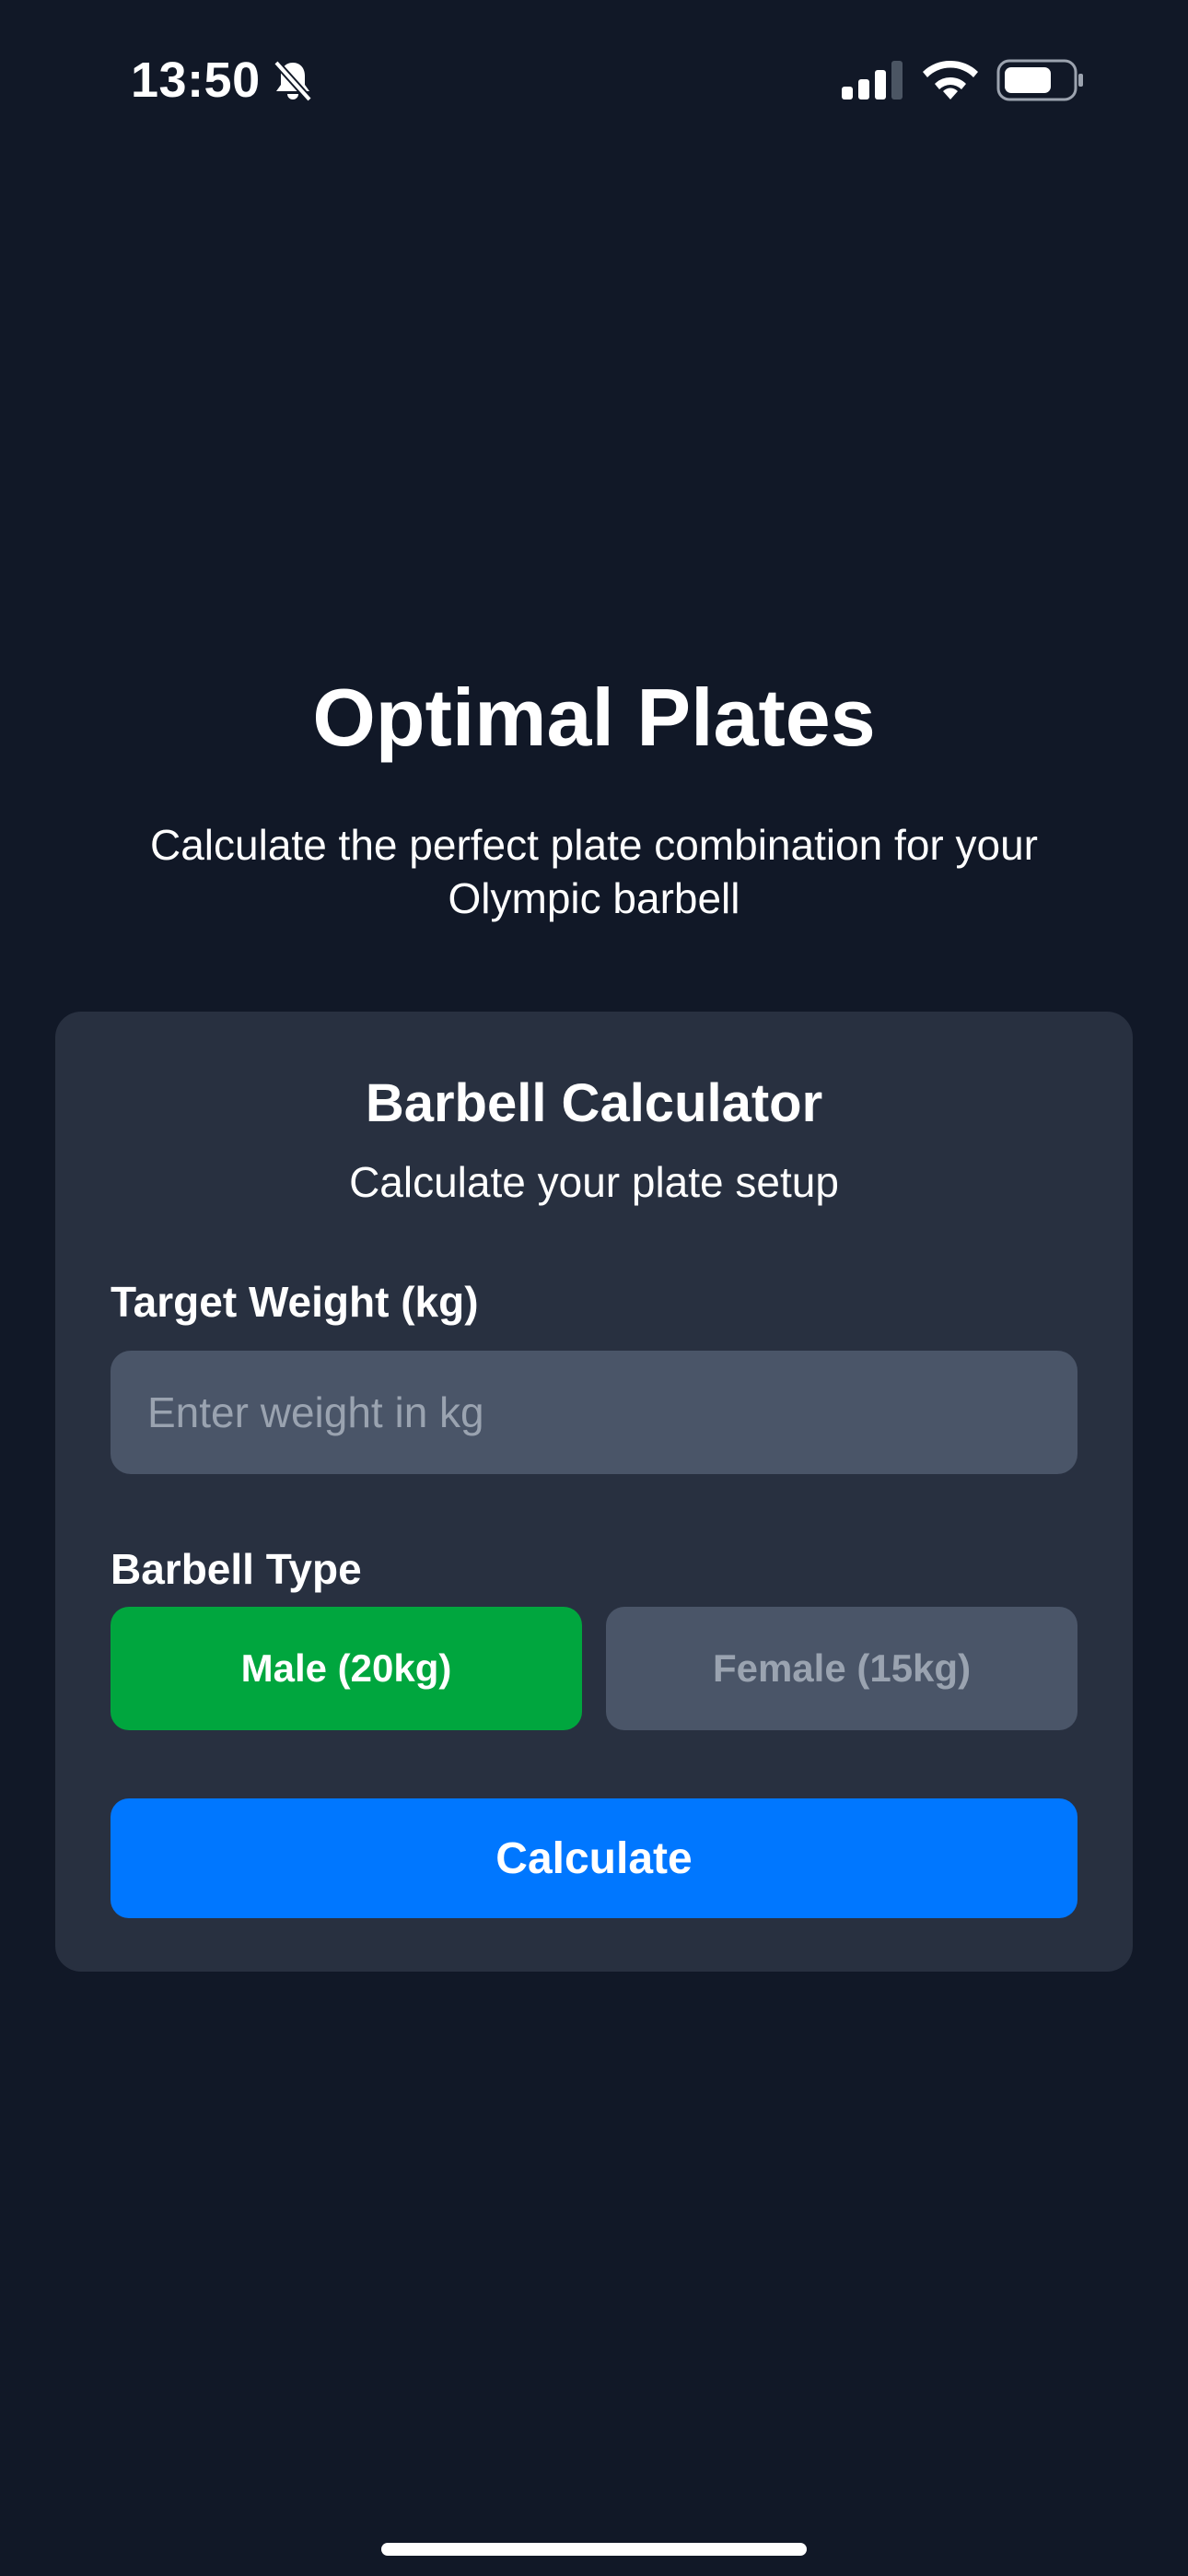 This screenshot has height=2576, width=1188. Describe the element at coordinates (594, 2549) in the screenshot. I see `home-indicator` at that location.